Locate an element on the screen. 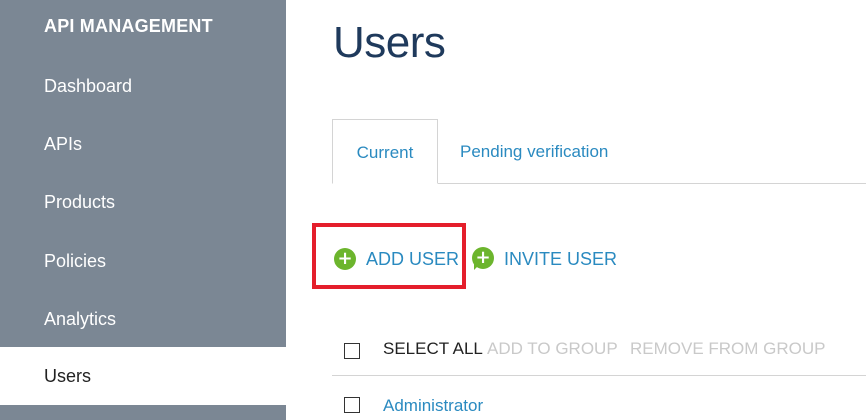  sidebar-header: API MANAGEMENT is located at coordinates (128, 26).